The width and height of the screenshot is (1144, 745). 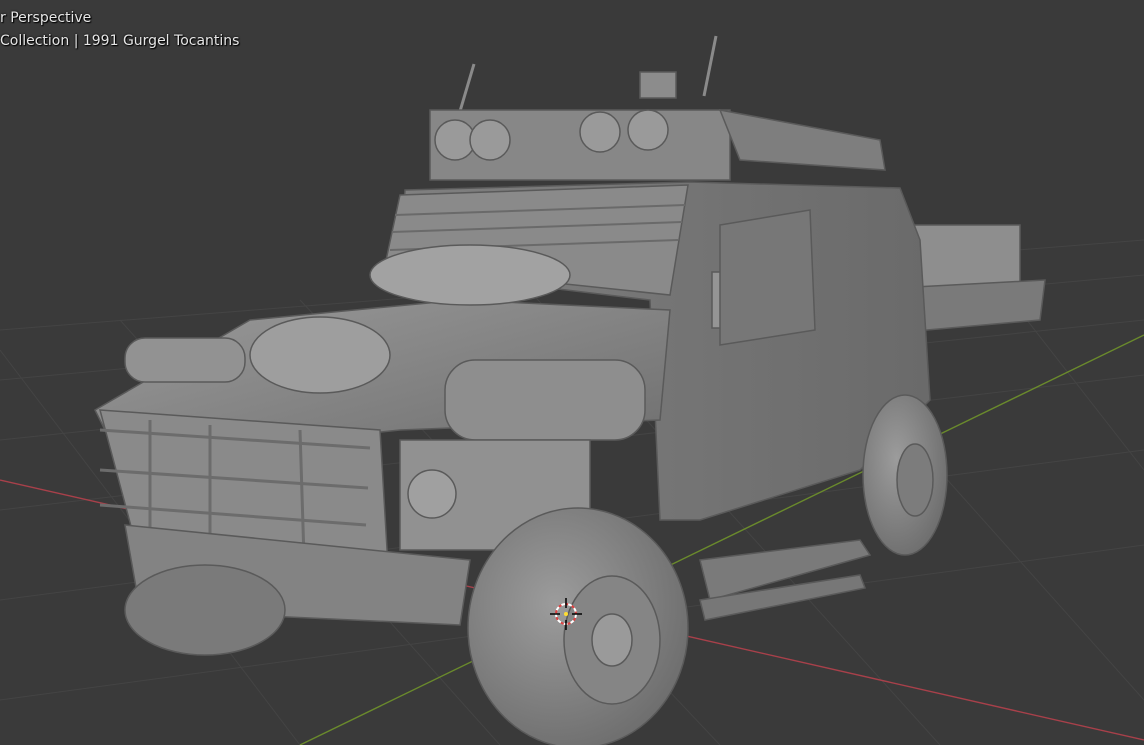 I want to click on view-name-label: r Perspective, so click(x=46, y=18).